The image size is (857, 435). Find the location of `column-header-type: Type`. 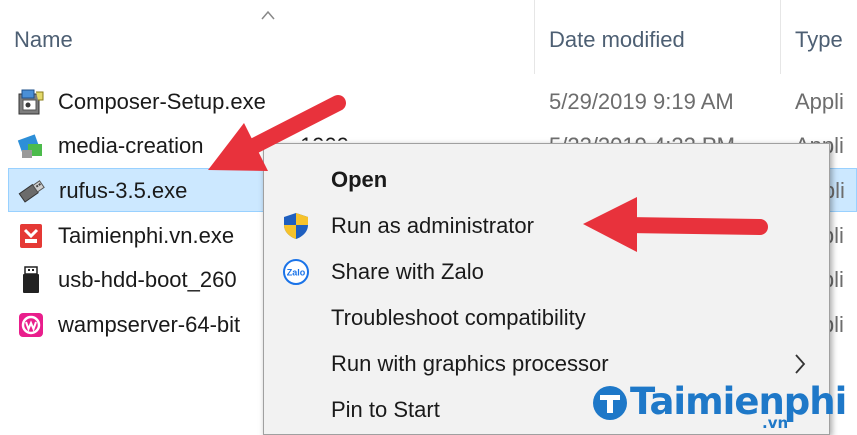

column-header-type: Type is located at coordinates (819, 40).